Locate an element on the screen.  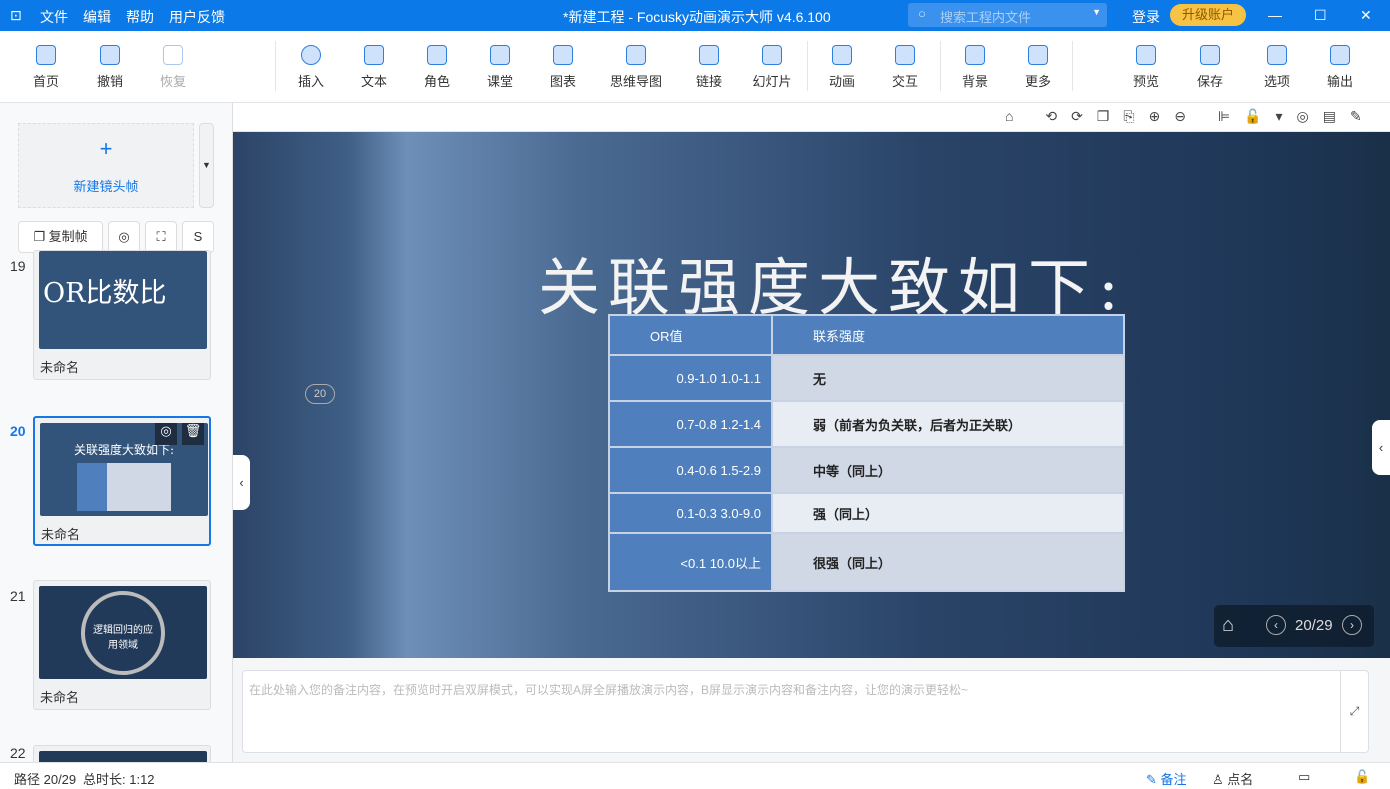
label: 选项 is located at coordinates (1276, 81).